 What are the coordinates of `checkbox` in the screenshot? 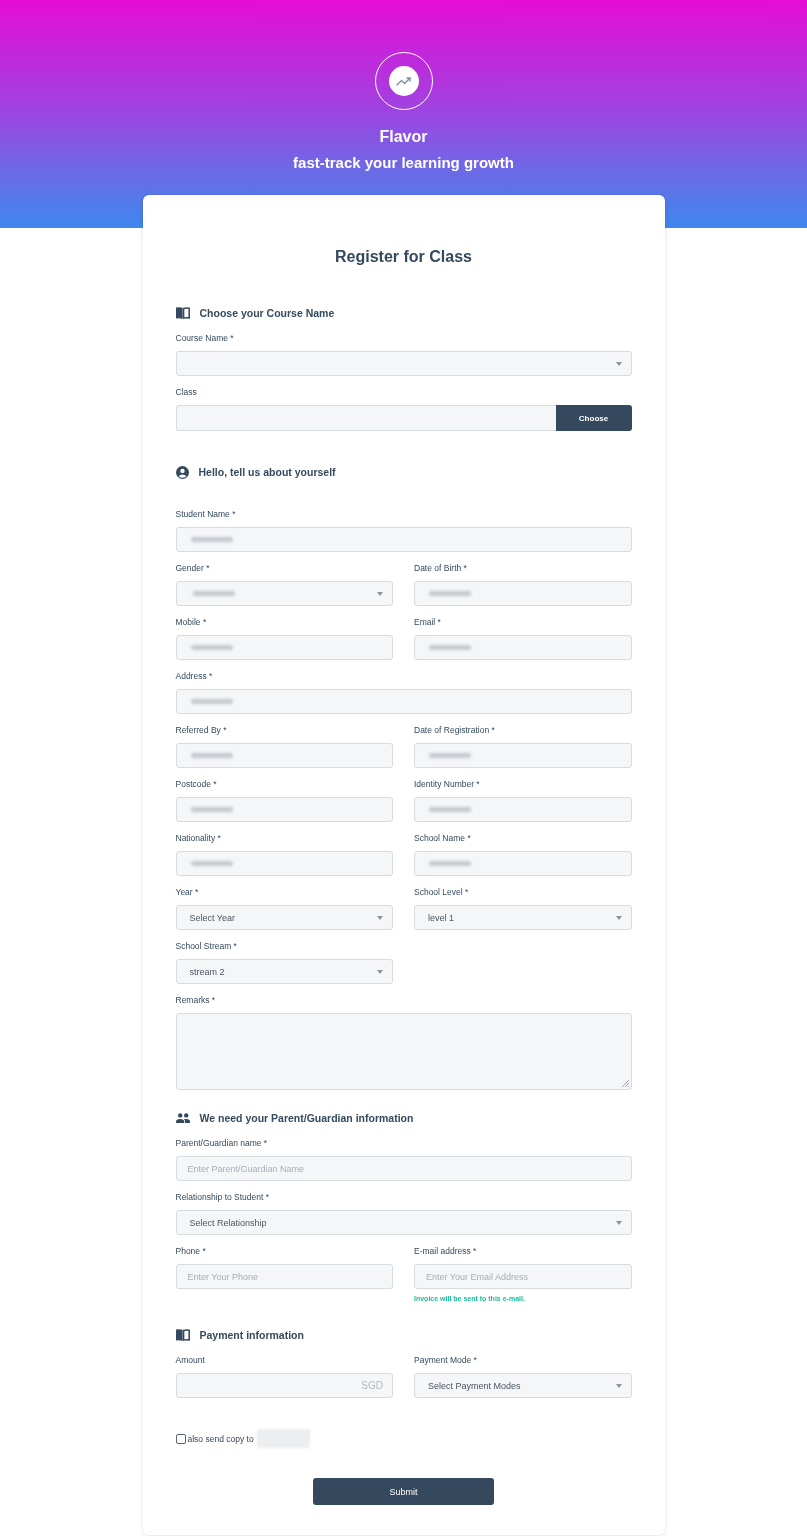 It's located at (180, 1438).